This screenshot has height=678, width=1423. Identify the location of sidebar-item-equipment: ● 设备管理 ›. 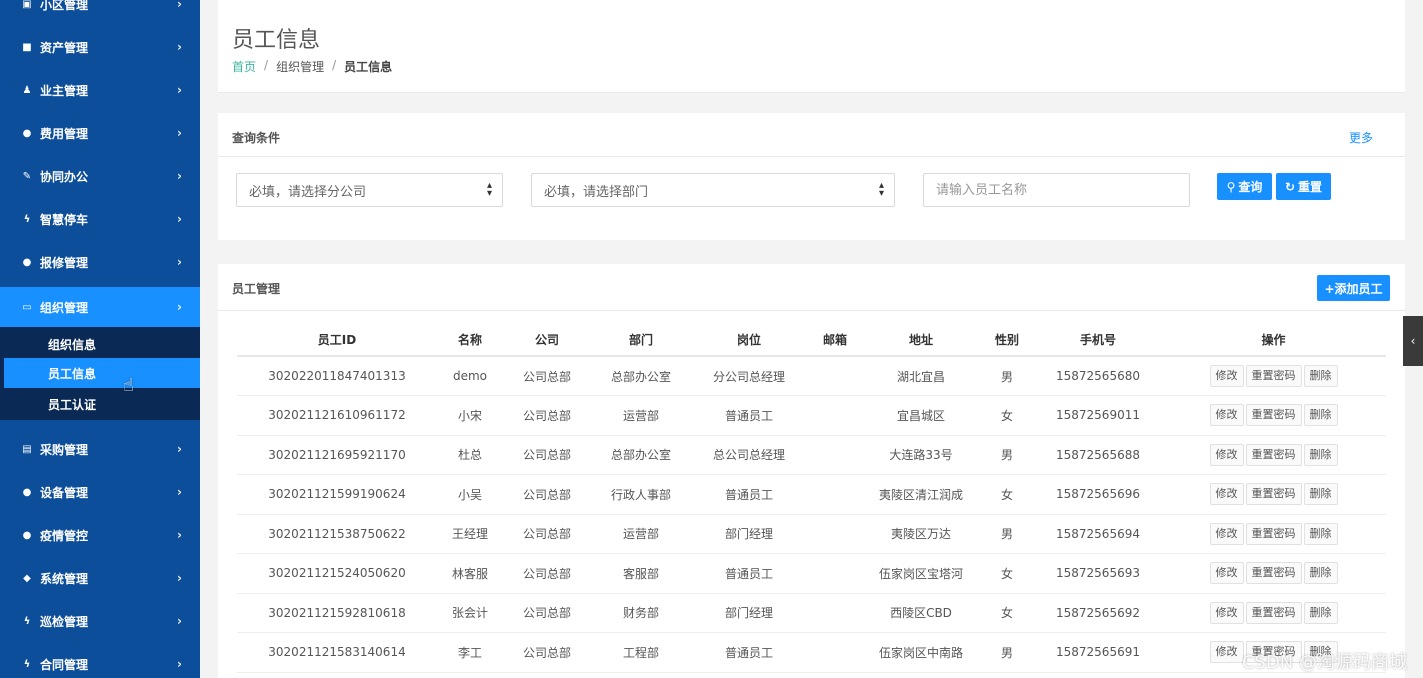
(100, 492).